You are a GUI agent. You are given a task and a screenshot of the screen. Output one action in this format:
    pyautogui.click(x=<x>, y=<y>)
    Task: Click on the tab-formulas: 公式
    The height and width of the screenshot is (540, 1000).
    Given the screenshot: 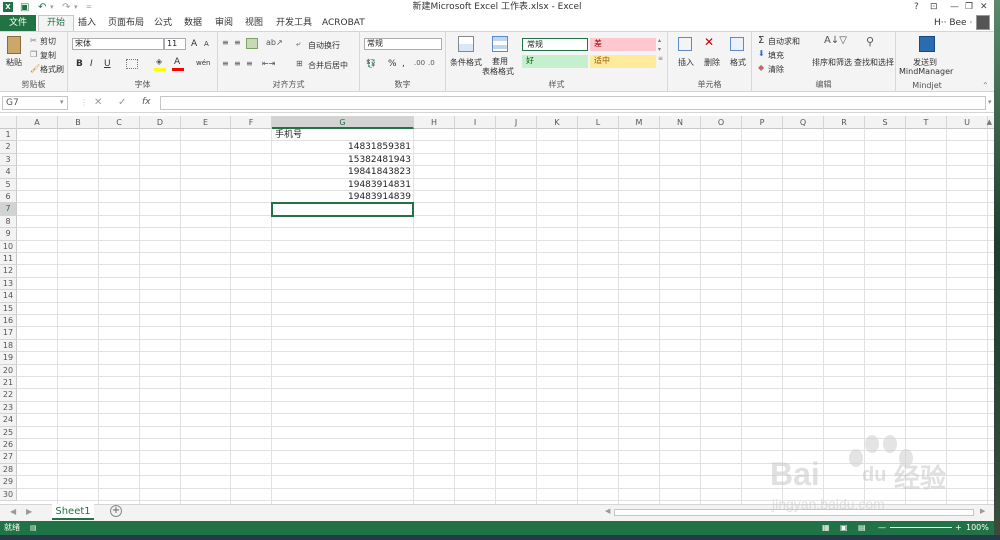 What is the action you would take?
    pyautogui.click(x=163, y=23)
    